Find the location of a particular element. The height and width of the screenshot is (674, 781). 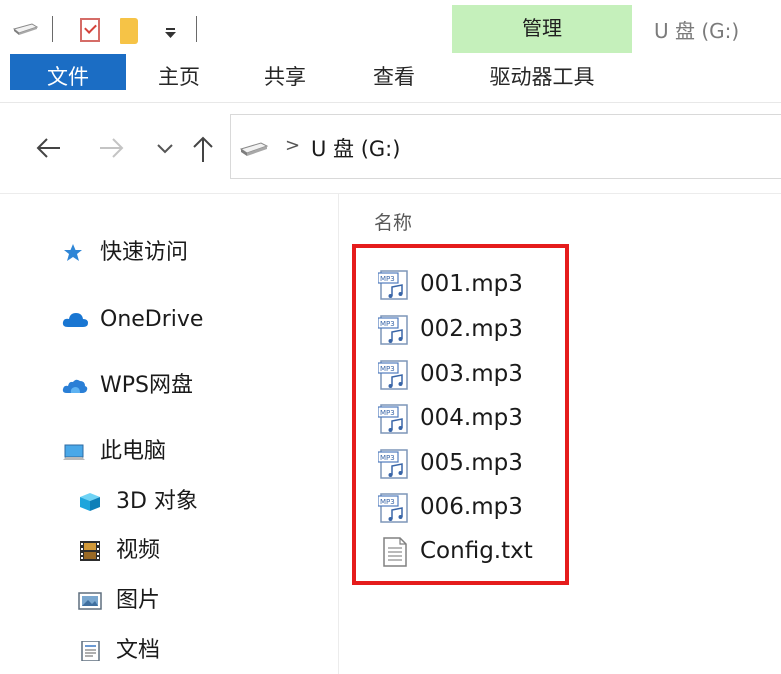

tab-drive-tools: 驱动器工具 is located at coordinates (542, 77).